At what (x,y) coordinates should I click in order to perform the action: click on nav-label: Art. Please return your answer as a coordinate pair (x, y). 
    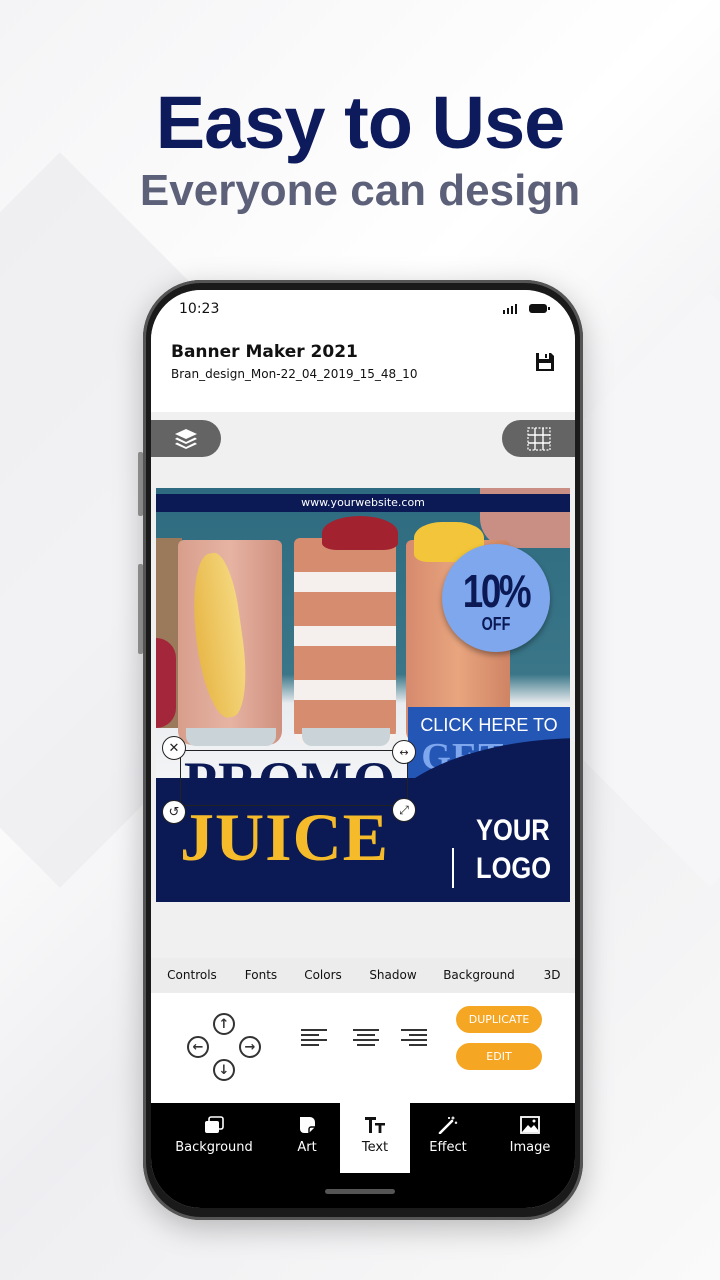
    Looking at the image, I should click on (307, 1147).